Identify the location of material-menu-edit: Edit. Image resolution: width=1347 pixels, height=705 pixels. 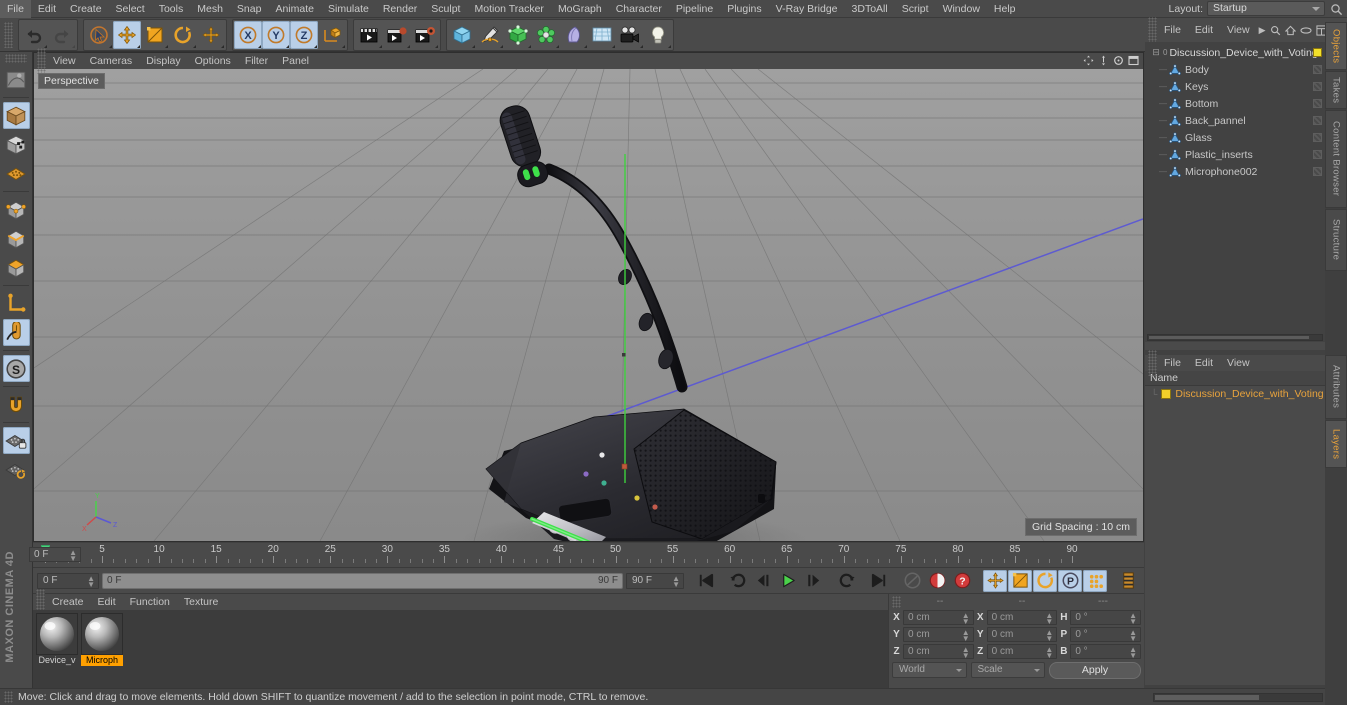
(107, 602).